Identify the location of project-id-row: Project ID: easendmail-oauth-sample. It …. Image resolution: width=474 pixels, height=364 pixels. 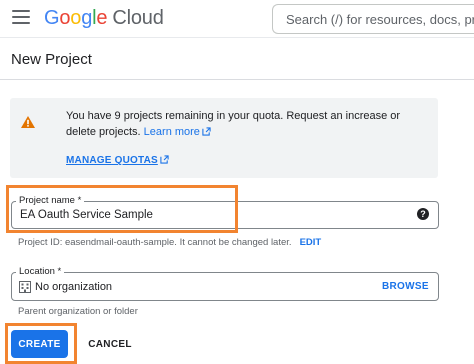
(169, 242).